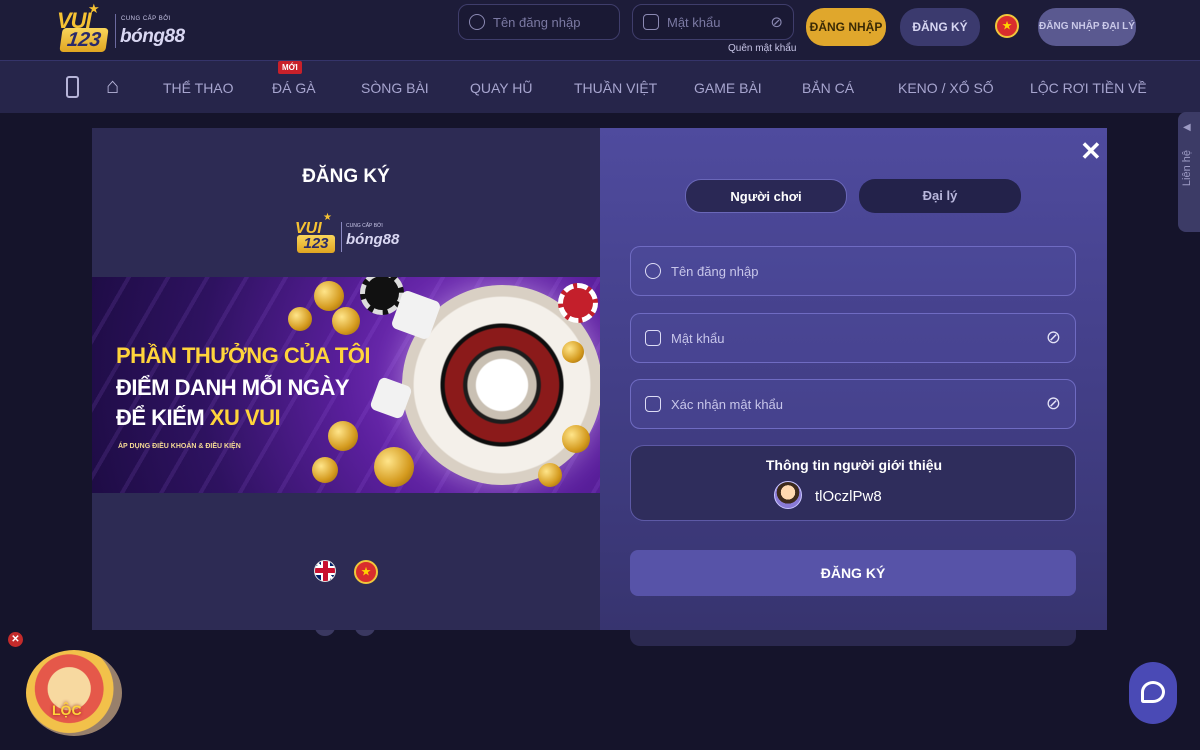 Image resolution: width=1200 pixels, height=750 pixels. I want to click on nav-item-keno-lottery: KENO / XỔ SỐ, so click(946, 88).